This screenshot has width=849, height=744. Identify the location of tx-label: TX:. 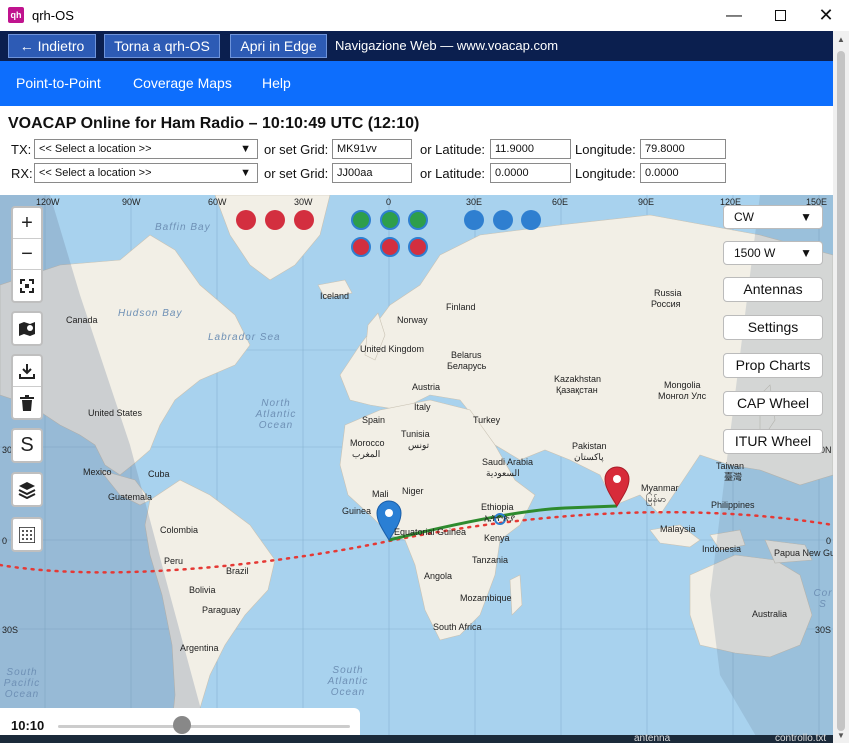
(21, 149).